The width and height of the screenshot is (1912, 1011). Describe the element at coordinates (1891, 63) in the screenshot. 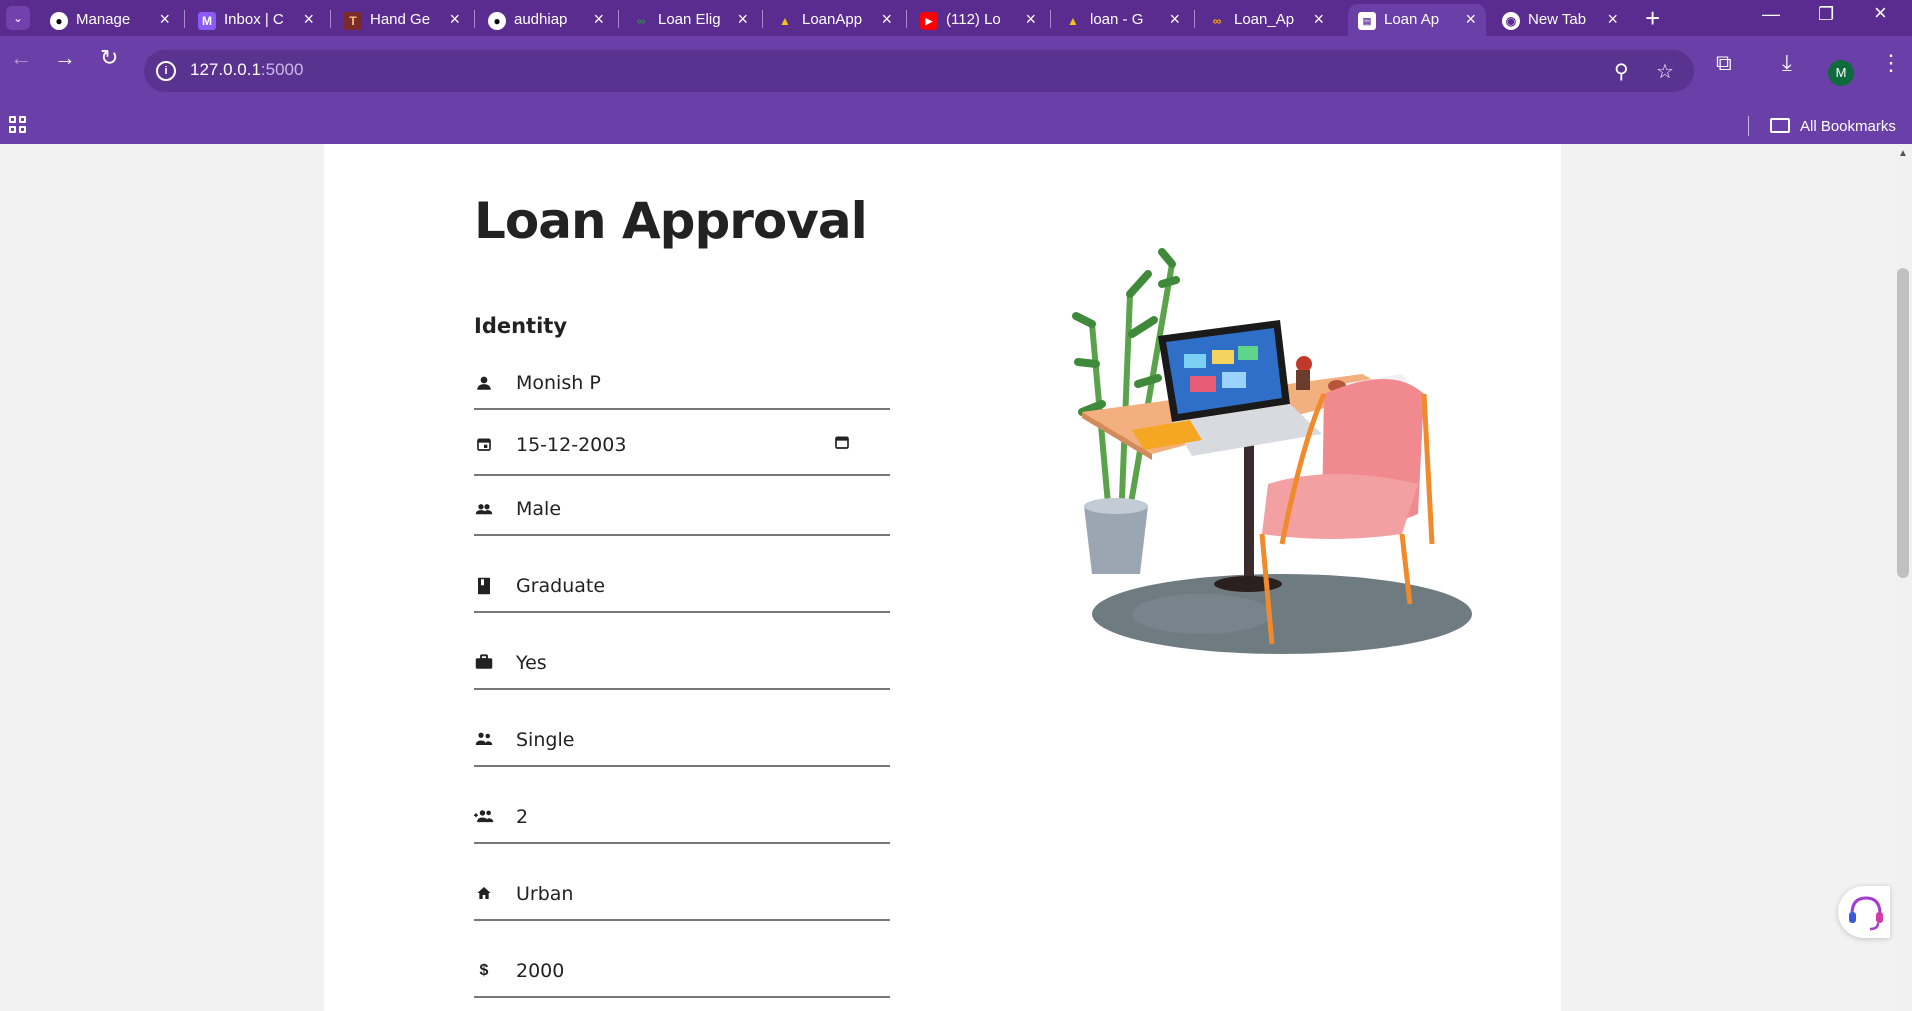

I see `menu-icon: ⋮` at that location.